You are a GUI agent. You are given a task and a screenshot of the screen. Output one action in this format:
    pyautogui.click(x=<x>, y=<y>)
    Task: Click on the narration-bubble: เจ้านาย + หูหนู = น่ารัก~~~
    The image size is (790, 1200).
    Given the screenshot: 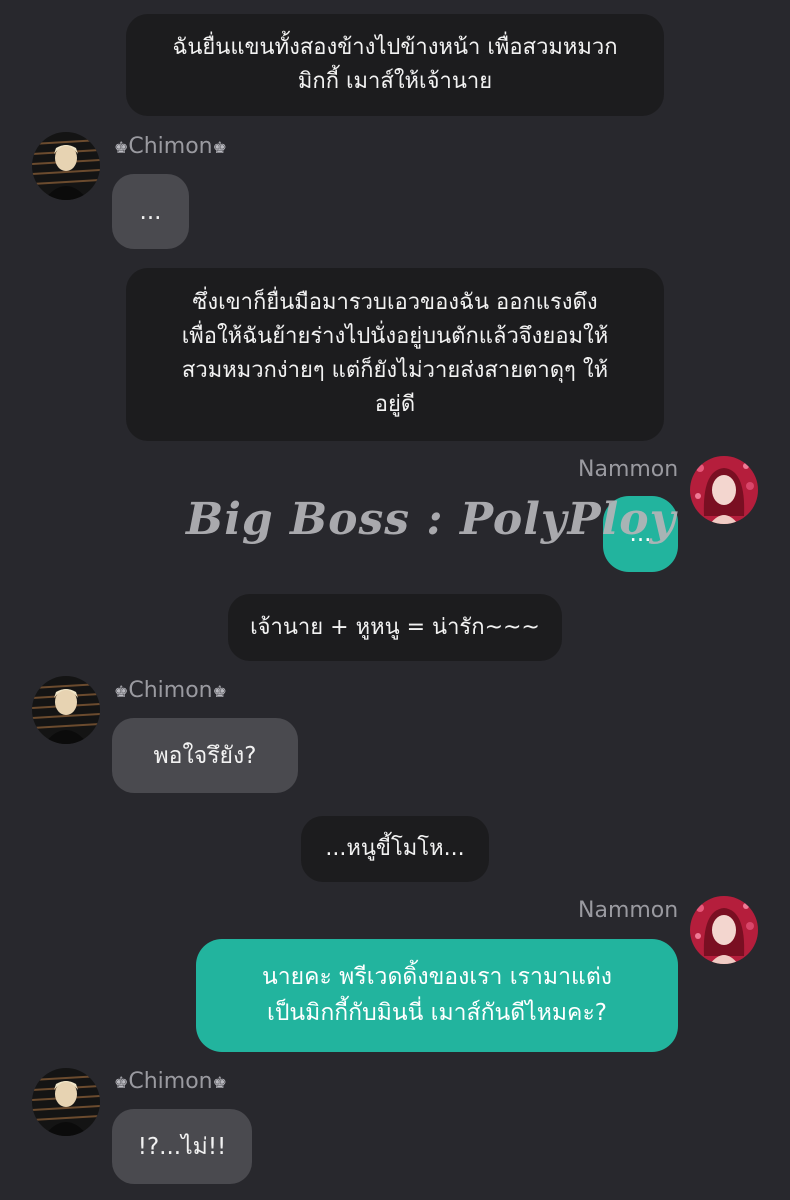 What is the action you would take?
    pyautogui.click(x=395, y=627)
    